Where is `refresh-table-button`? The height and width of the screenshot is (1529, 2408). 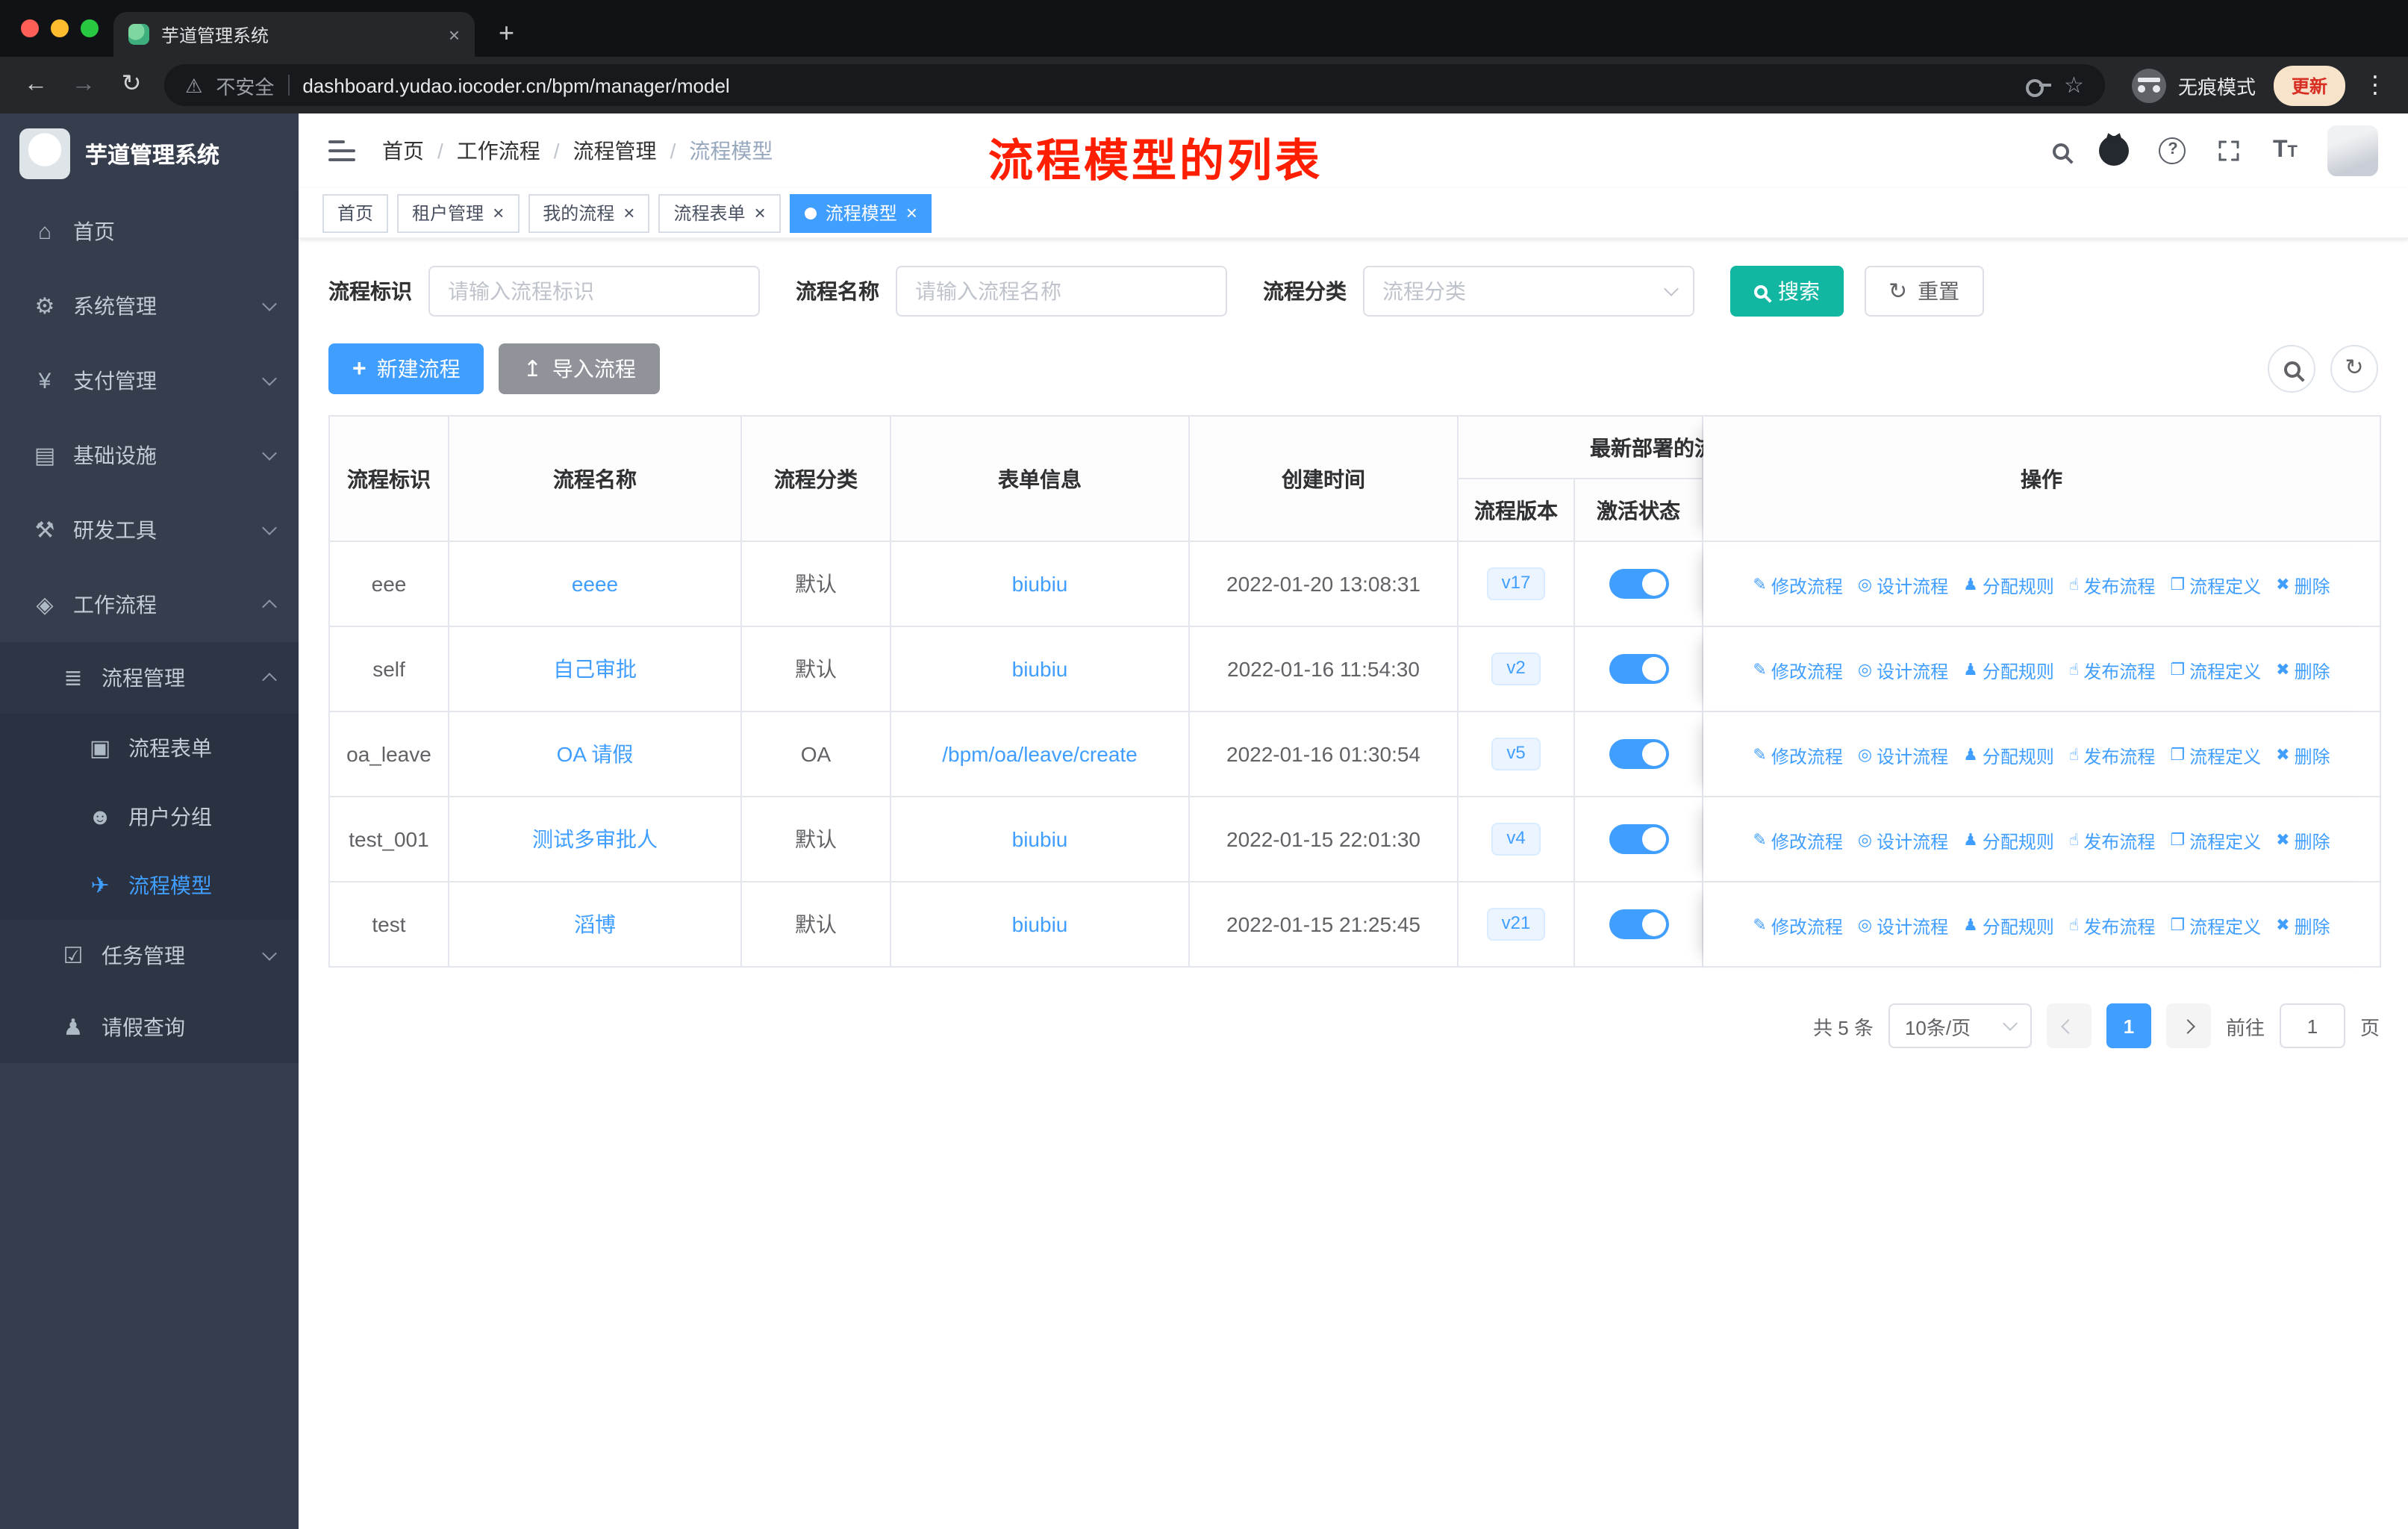
refresh-table-button is located at coordinates (2354, 369).